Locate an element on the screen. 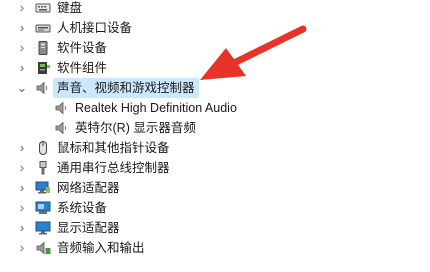 This screenshot has width=430, height=272. tree-item-system-devices: › 系统设备 is located at coordinates (215, 208).